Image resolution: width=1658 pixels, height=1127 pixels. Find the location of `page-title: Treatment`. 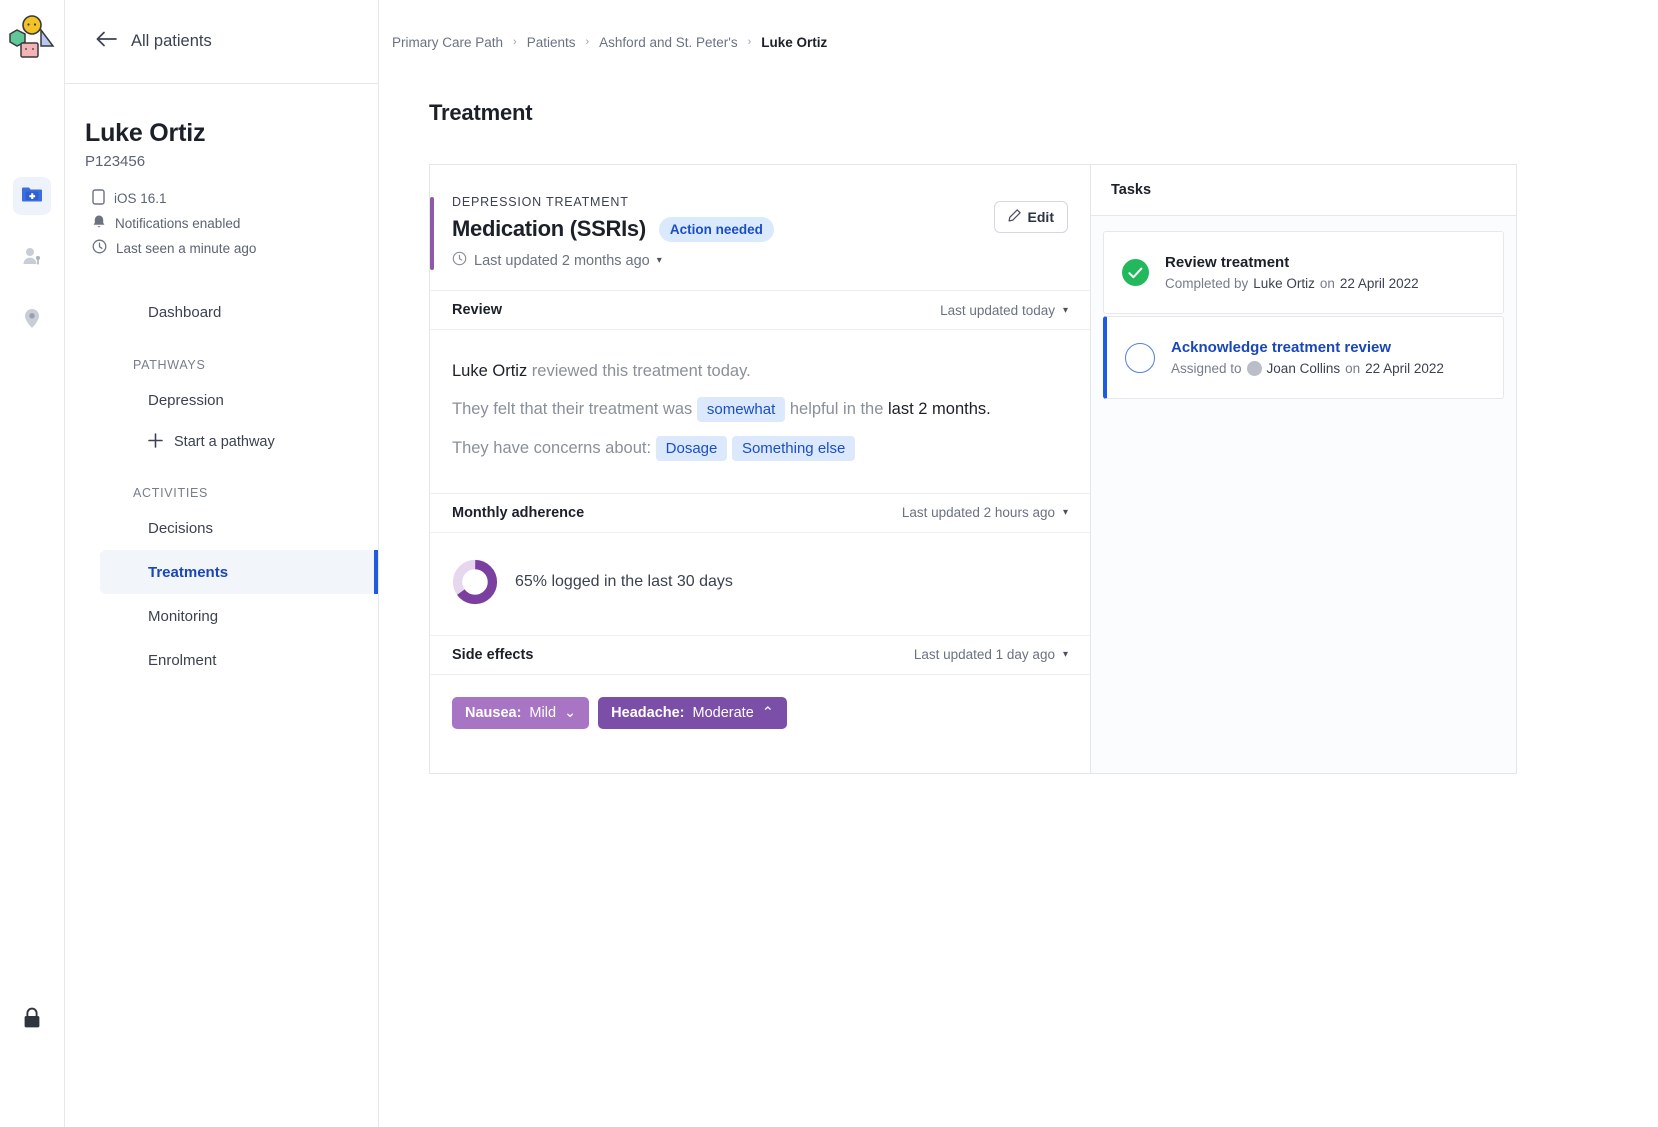

page-title: Treatment is located at coordinates (481, 112).